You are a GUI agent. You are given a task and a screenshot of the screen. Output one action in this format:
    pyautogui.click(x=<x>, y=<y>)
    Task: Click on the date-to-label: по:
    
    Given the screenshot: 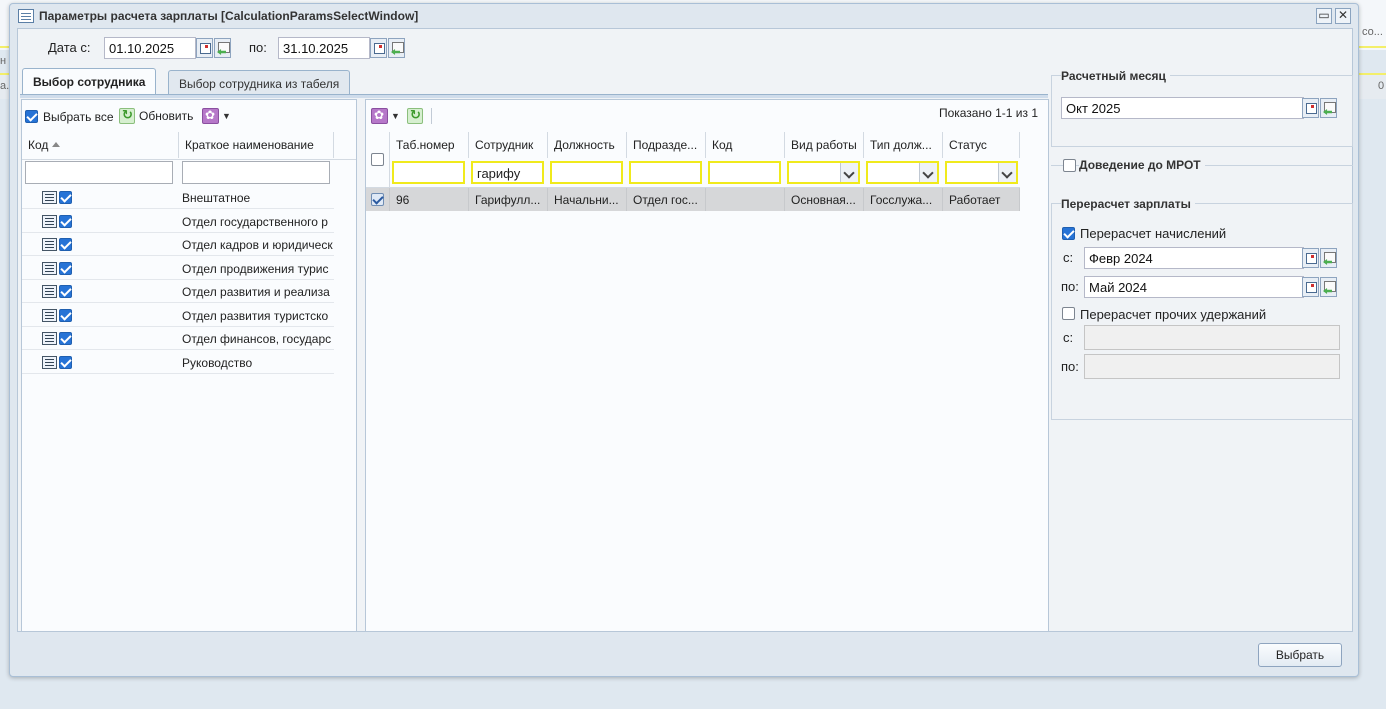 What is the action you would take?
    pyautogui.click(x=258, y=47)
    